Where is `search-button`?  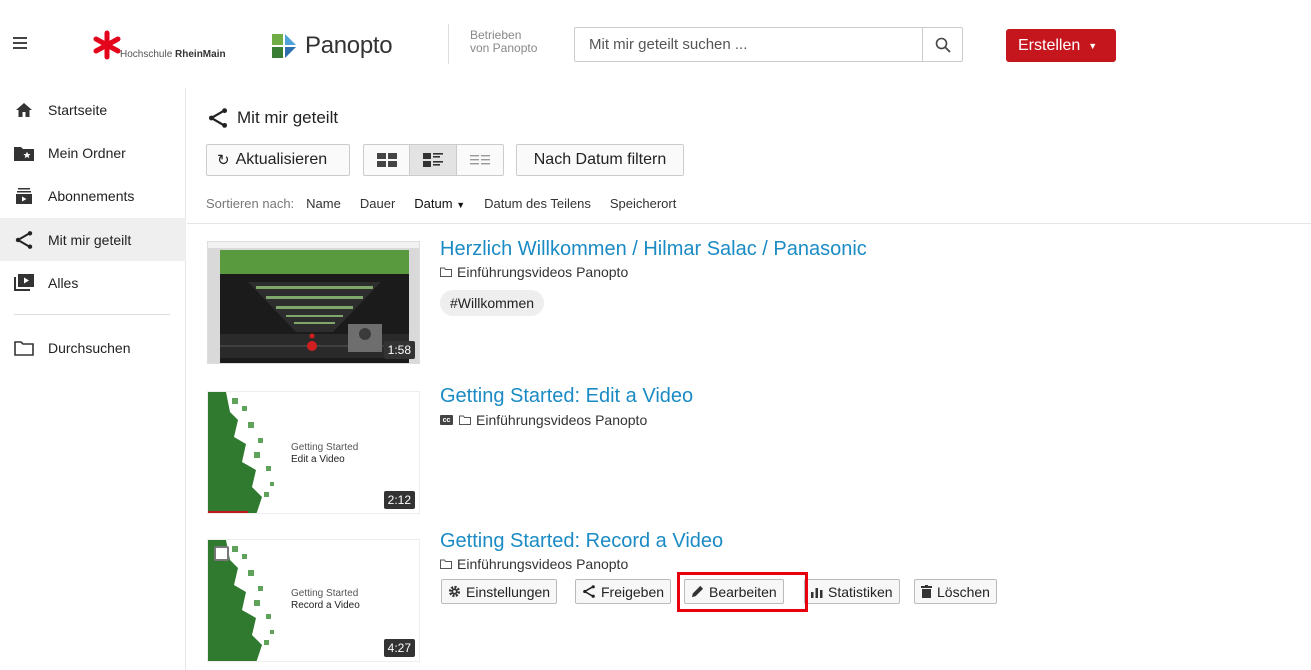
search-button is located at coordinates (942, 44).